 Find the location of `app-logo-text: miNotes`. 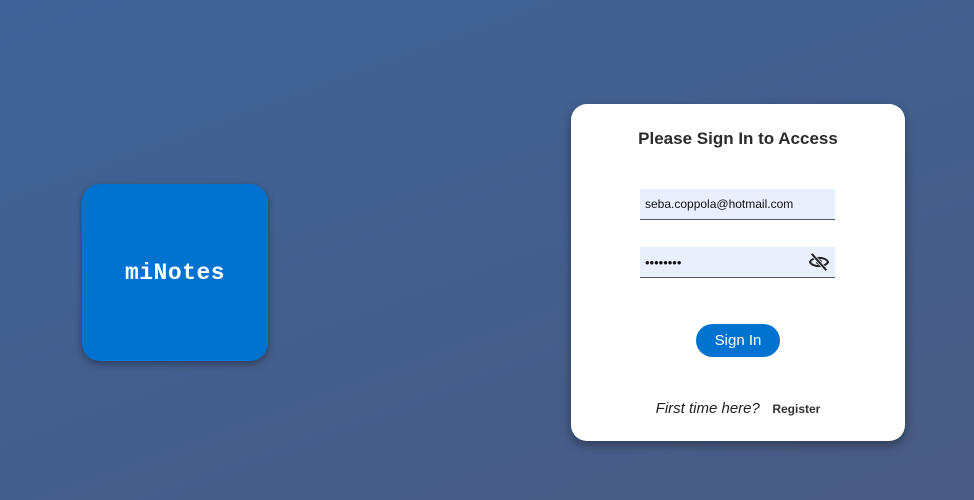

app-logo-text: miNotes is located at coordinates (175, 272).